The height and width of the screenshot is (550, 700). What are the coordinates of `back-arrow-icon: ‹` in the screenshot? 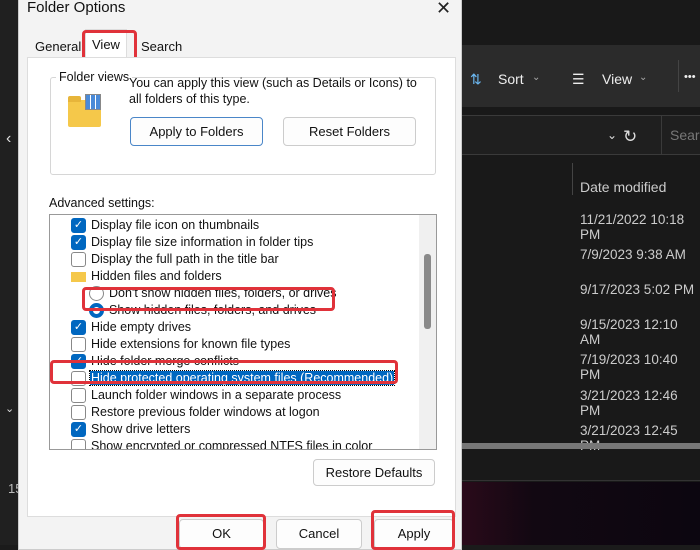 It's located at (8, 139).